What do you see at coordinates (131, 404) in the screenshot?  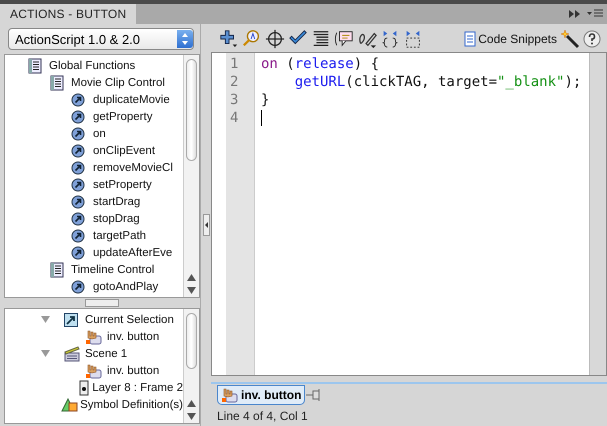 I see `tree-item: Symbol Definition(s)` at bounding box center [131, 404].